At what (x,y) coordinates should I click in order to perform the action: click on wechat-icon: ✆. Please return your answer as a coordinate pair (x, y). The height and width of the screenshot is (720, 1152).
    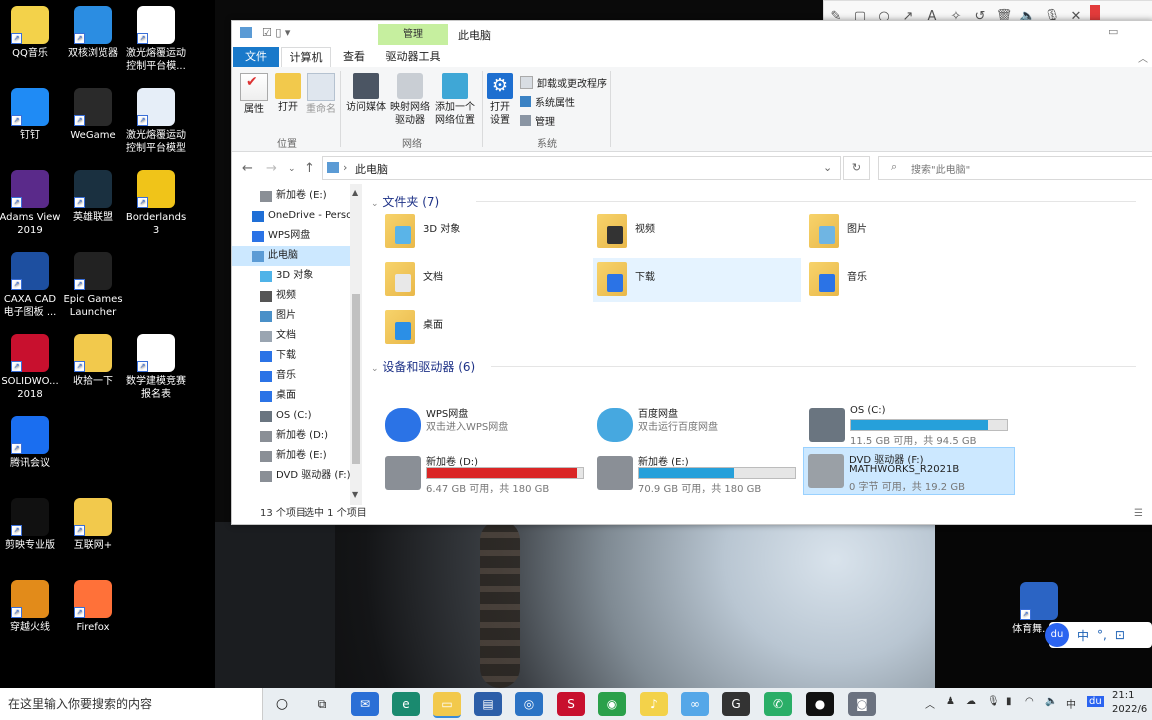
    Looking at the image, I should click on (778, 704).